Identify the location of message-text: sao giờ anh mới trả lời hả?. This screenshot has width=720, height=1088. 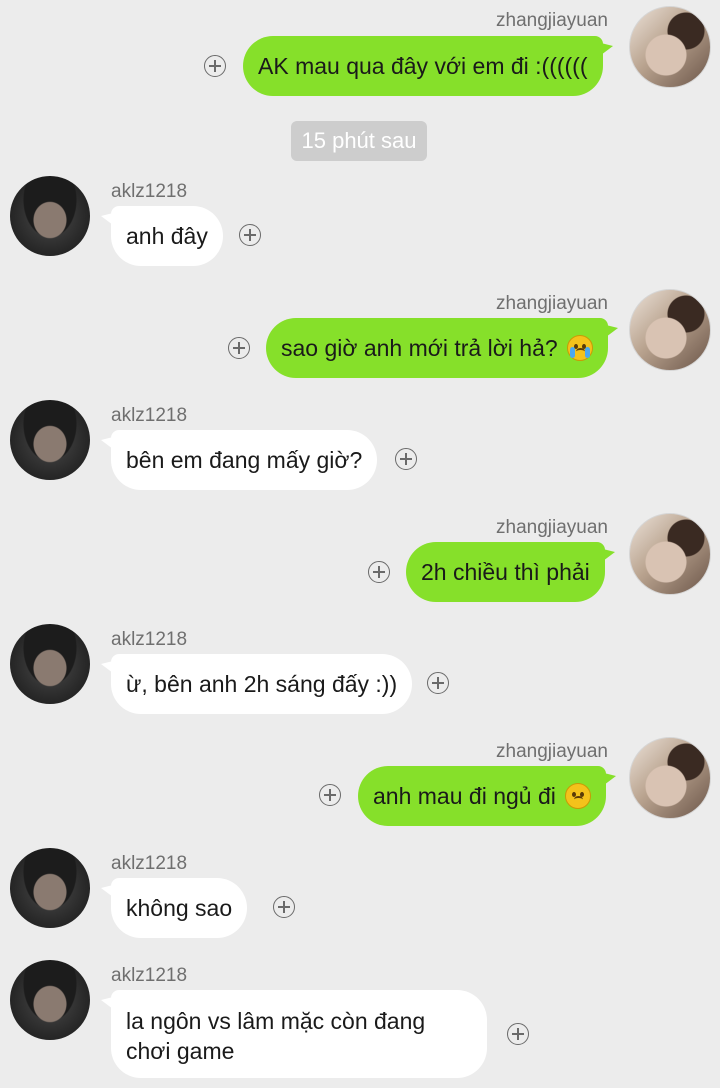
(419, 348).